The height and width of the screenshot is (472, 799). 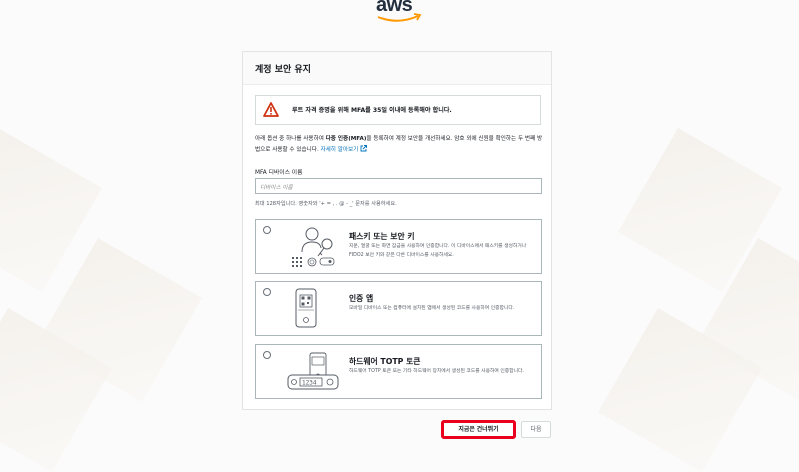 What do you see at coordinates (385, 361) in the screenshot?
I see `hardware-totp-title: 하드웨어 TOTP 토큰` at bounding box center [385, 361].